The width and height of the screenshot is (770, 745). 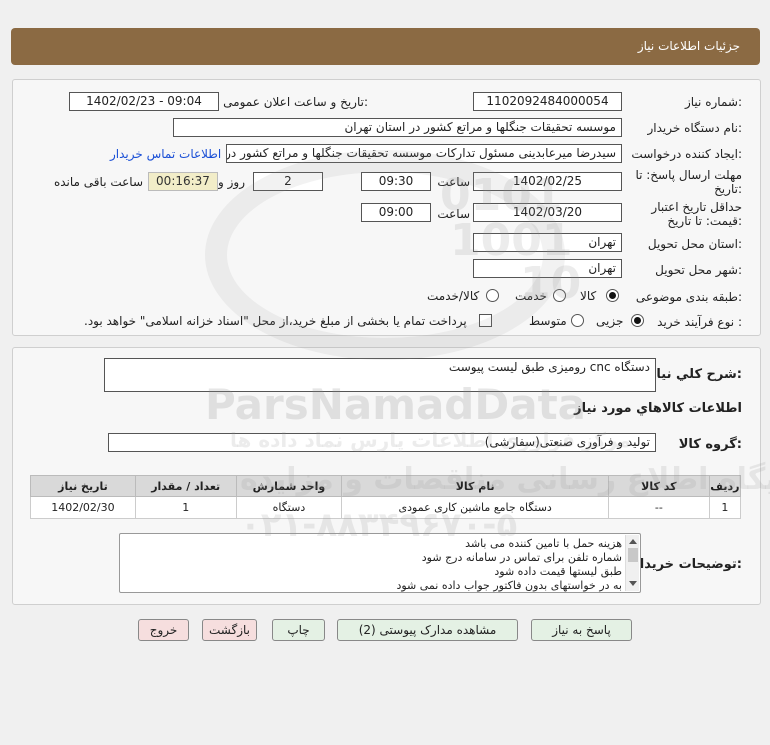 What do you see at coordinates (289, 486) in the screenshot?
I see `col-unit: واحد شمارش` at bounding box center [289, 486].